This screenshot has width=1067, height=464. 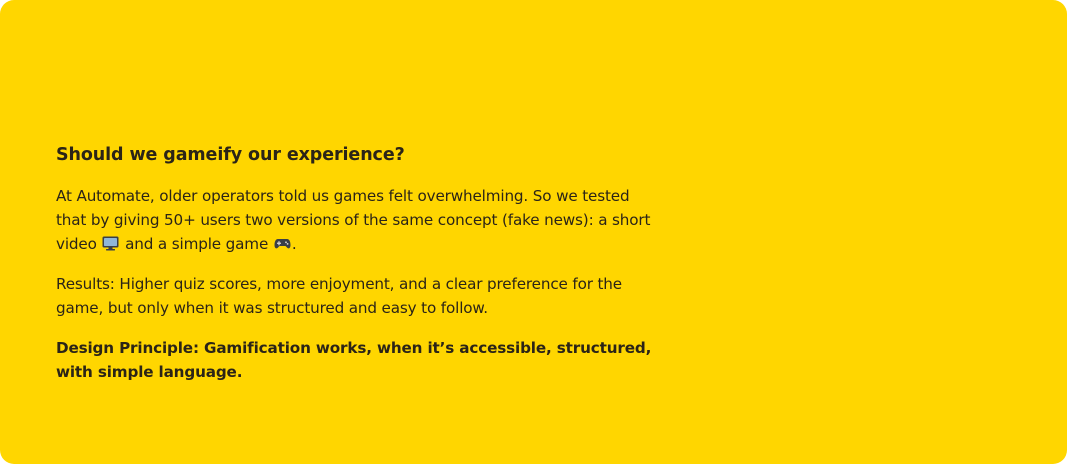 What do you see at coordinates (110, 243) in the screenshot?
I see `tv-icon` at bounding box center [110, 243].